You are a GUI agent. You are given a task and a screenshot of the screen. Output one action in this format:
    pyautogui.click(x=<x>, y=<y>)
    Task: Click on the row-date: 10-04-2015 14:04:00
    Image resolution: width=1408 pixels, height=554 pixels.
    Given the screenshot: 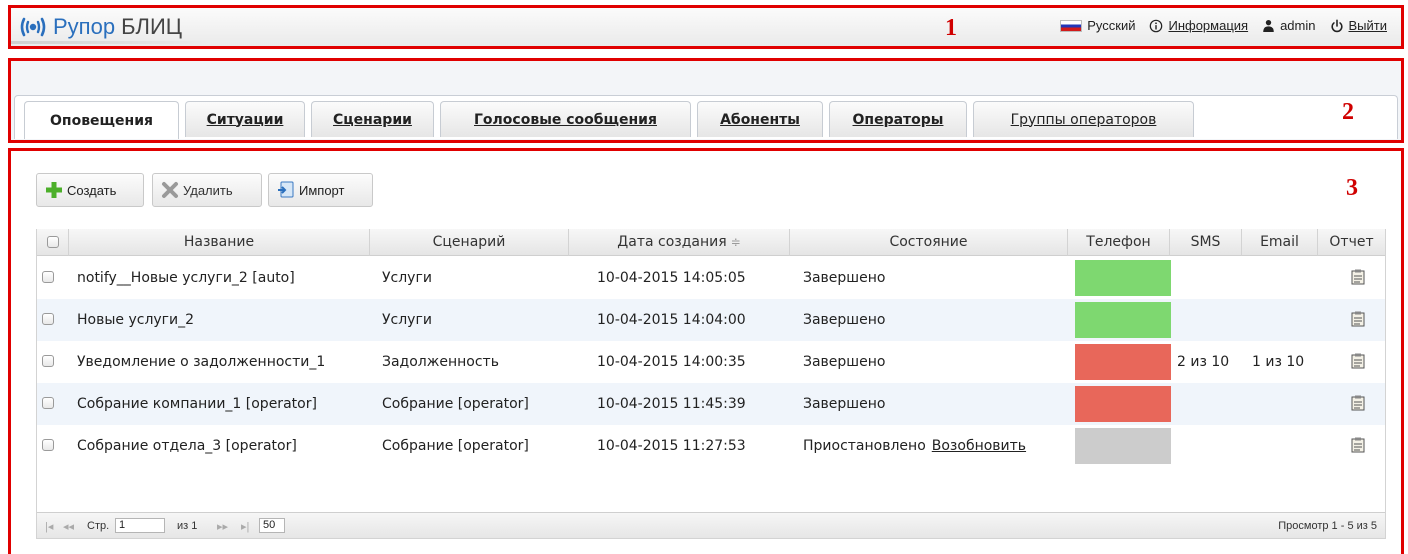 What is the action you would take?
    pyautogui.click(x=671, y=320)
    